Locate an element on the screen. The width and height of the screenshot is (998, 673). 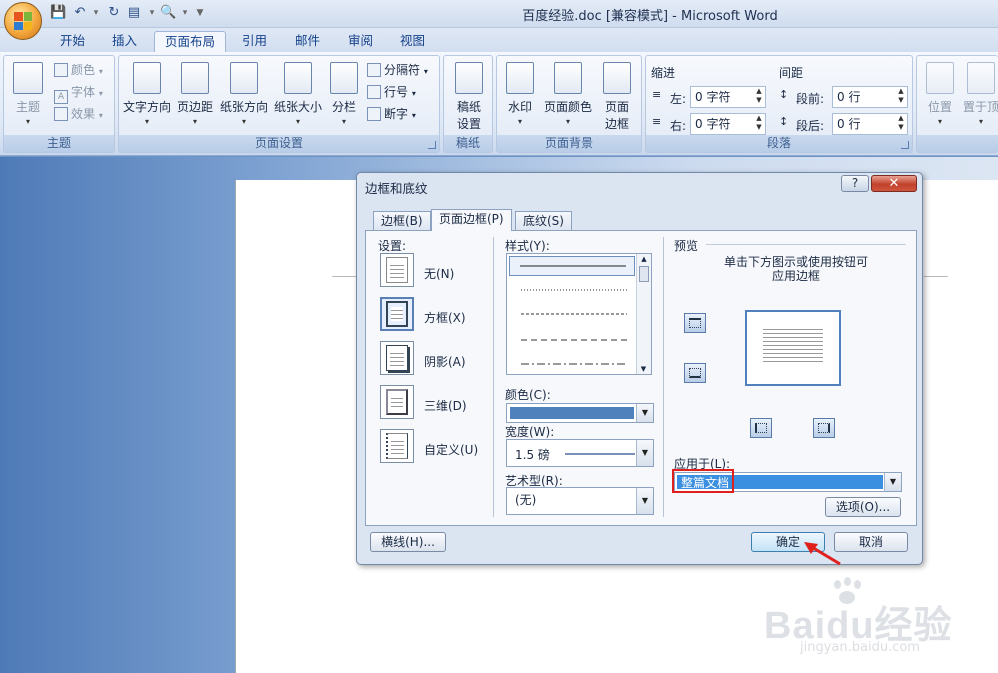
indent-right-spinner: 0 字符 ▲ ▼ is located at coordinates (728, 124).